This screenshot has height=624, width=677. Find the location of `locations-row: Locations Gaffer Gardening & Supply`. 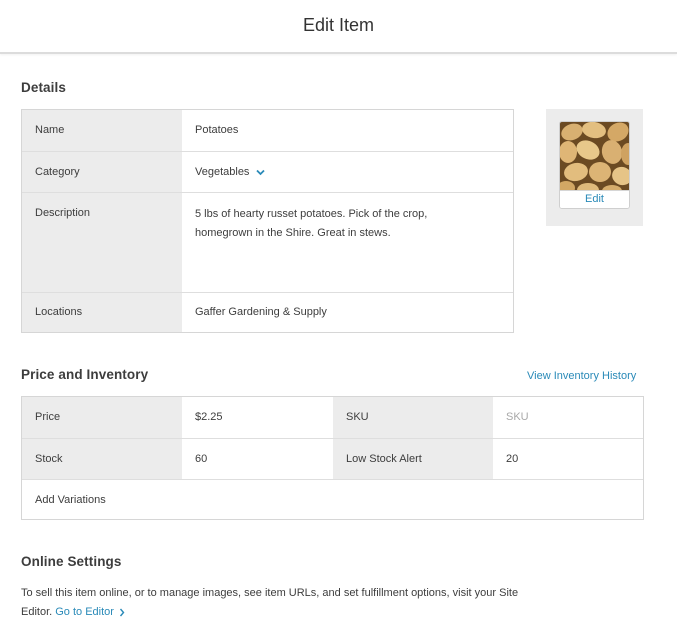

locations-row: Locations Gaffer Gardening & Supply is located at coordinates (267, 312).